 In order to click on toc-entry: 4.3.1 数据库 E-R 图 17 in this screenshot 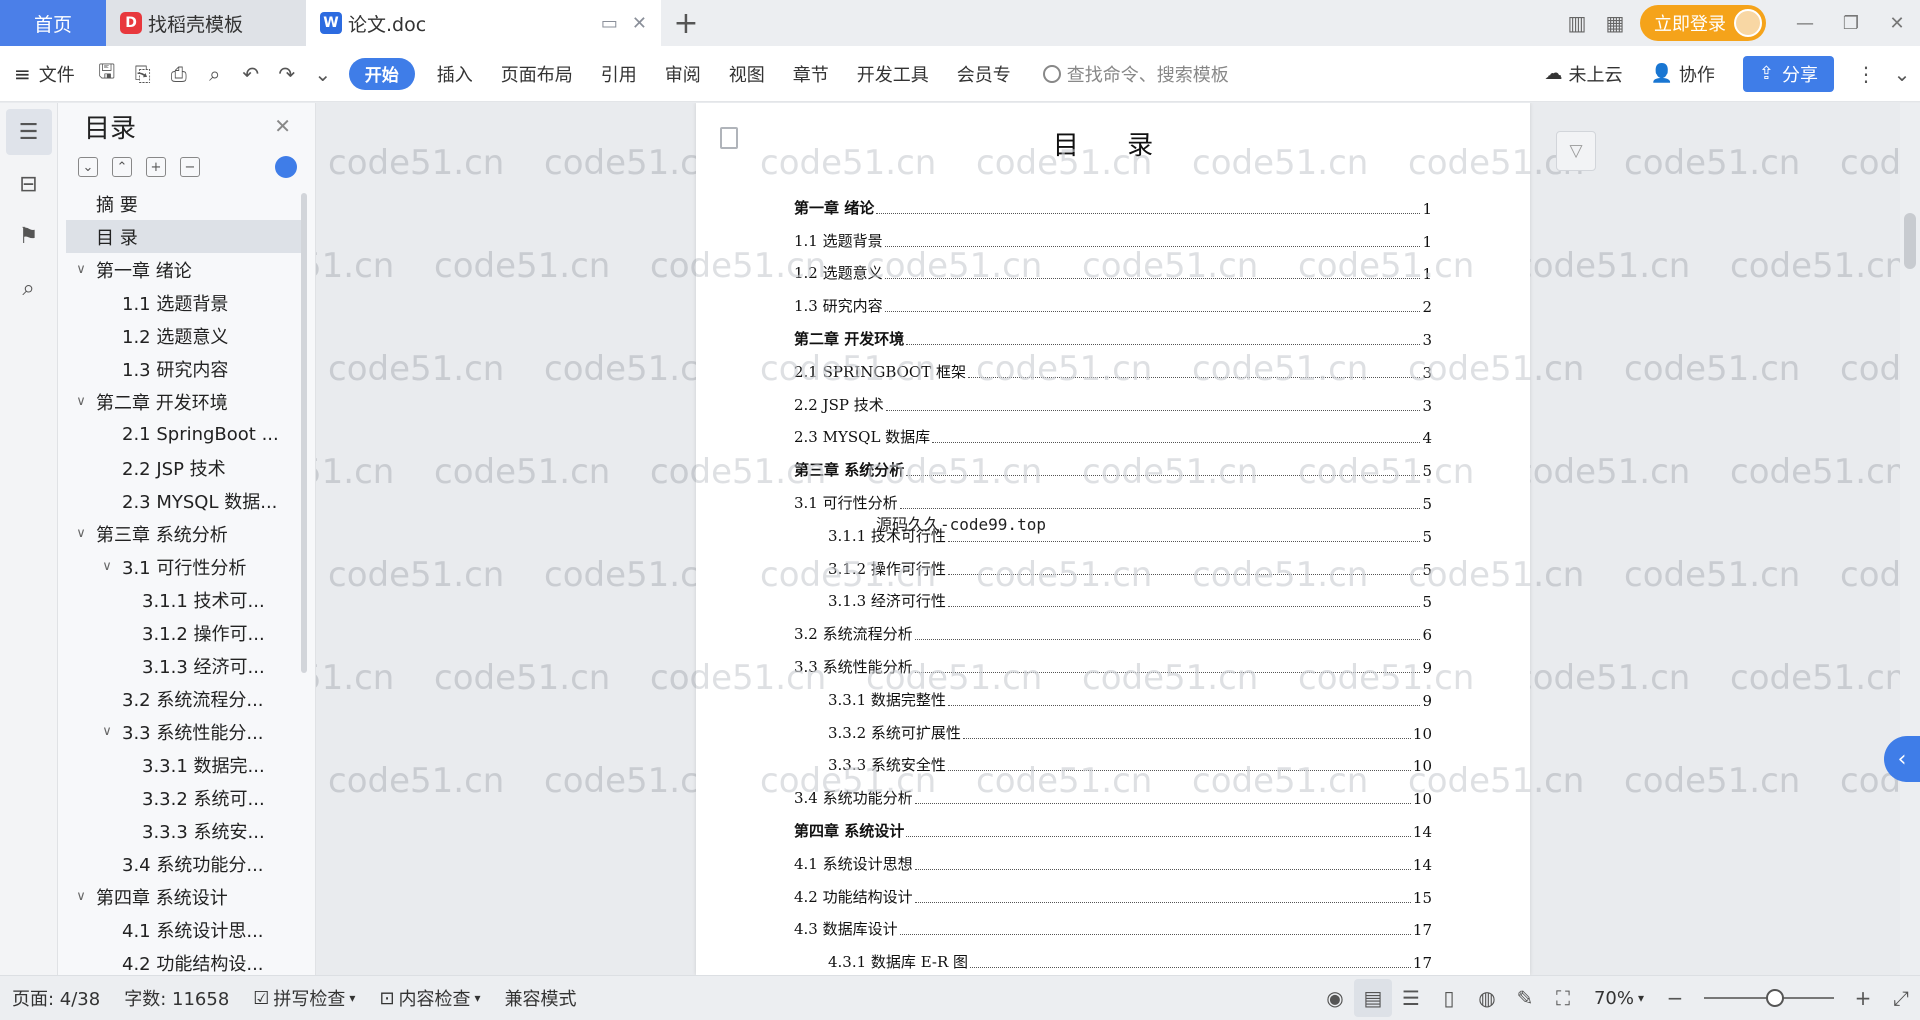, I will do `click(1113, 960)`.